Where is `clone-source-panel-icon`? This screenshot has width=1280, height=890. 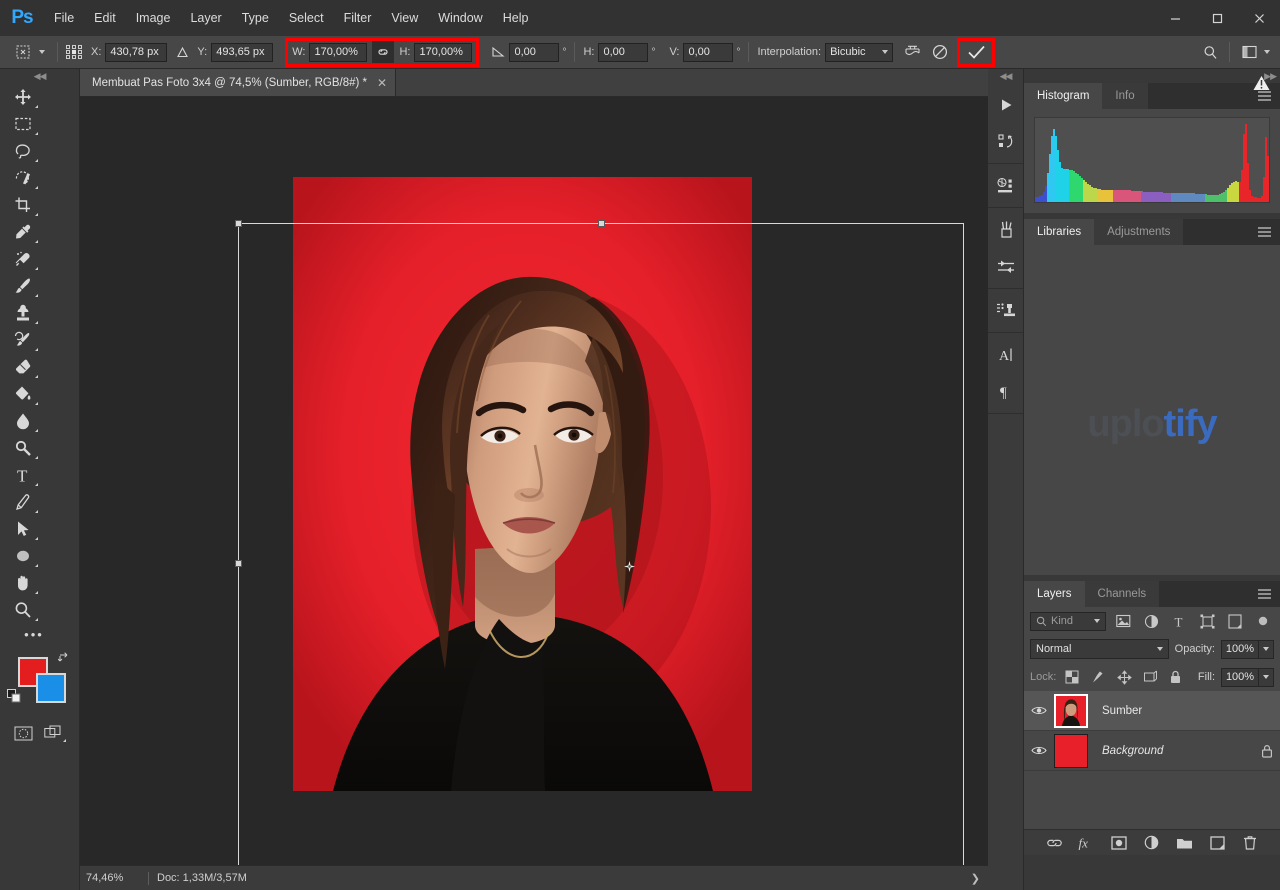 clone-source-panel-icon is located at coordinates (1006, 310).